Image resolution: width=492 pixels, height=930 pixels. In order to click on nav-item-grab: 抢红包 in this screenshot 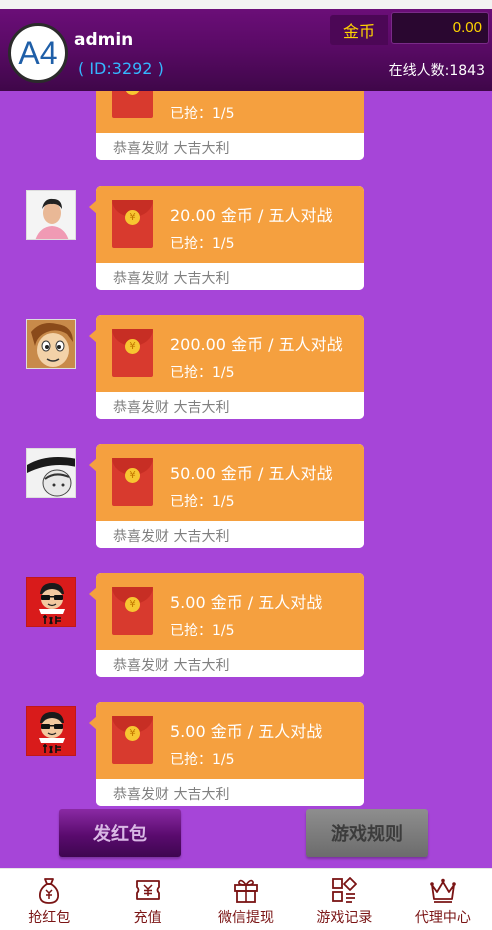, I will do `click(49, 899)`.